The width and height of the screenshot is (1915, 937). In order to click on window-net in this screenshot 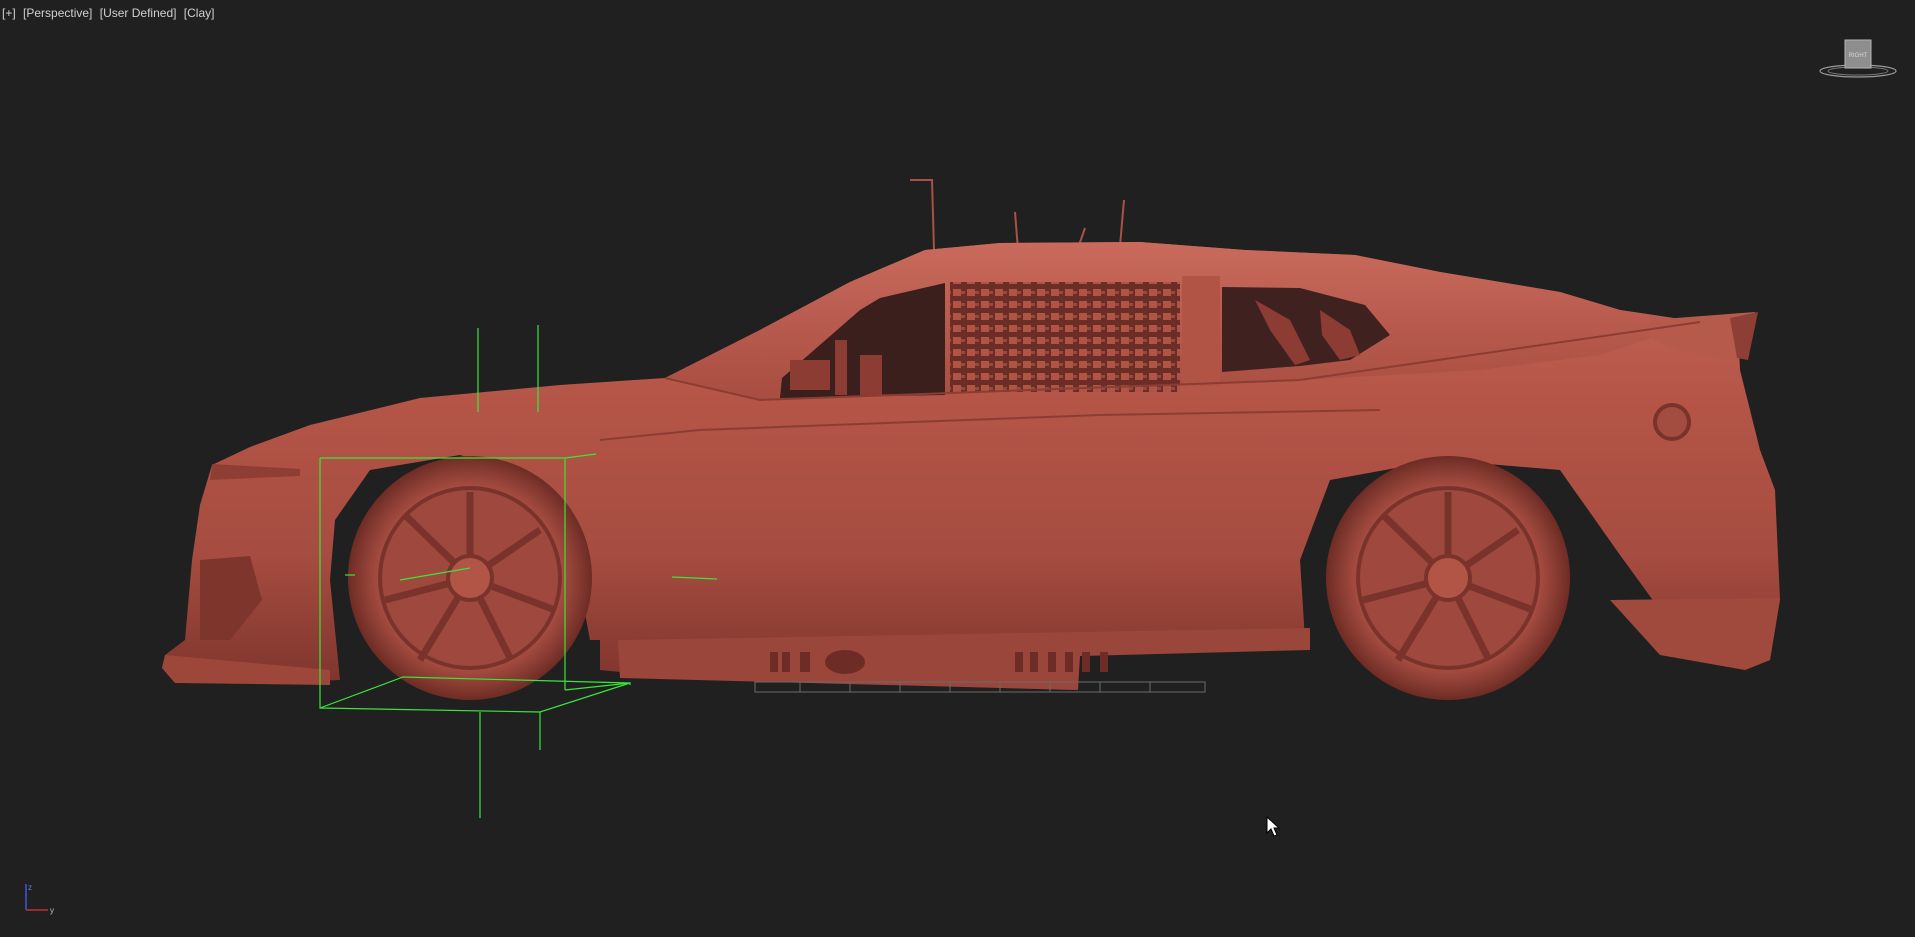, I will do `click(1065, 337)`.